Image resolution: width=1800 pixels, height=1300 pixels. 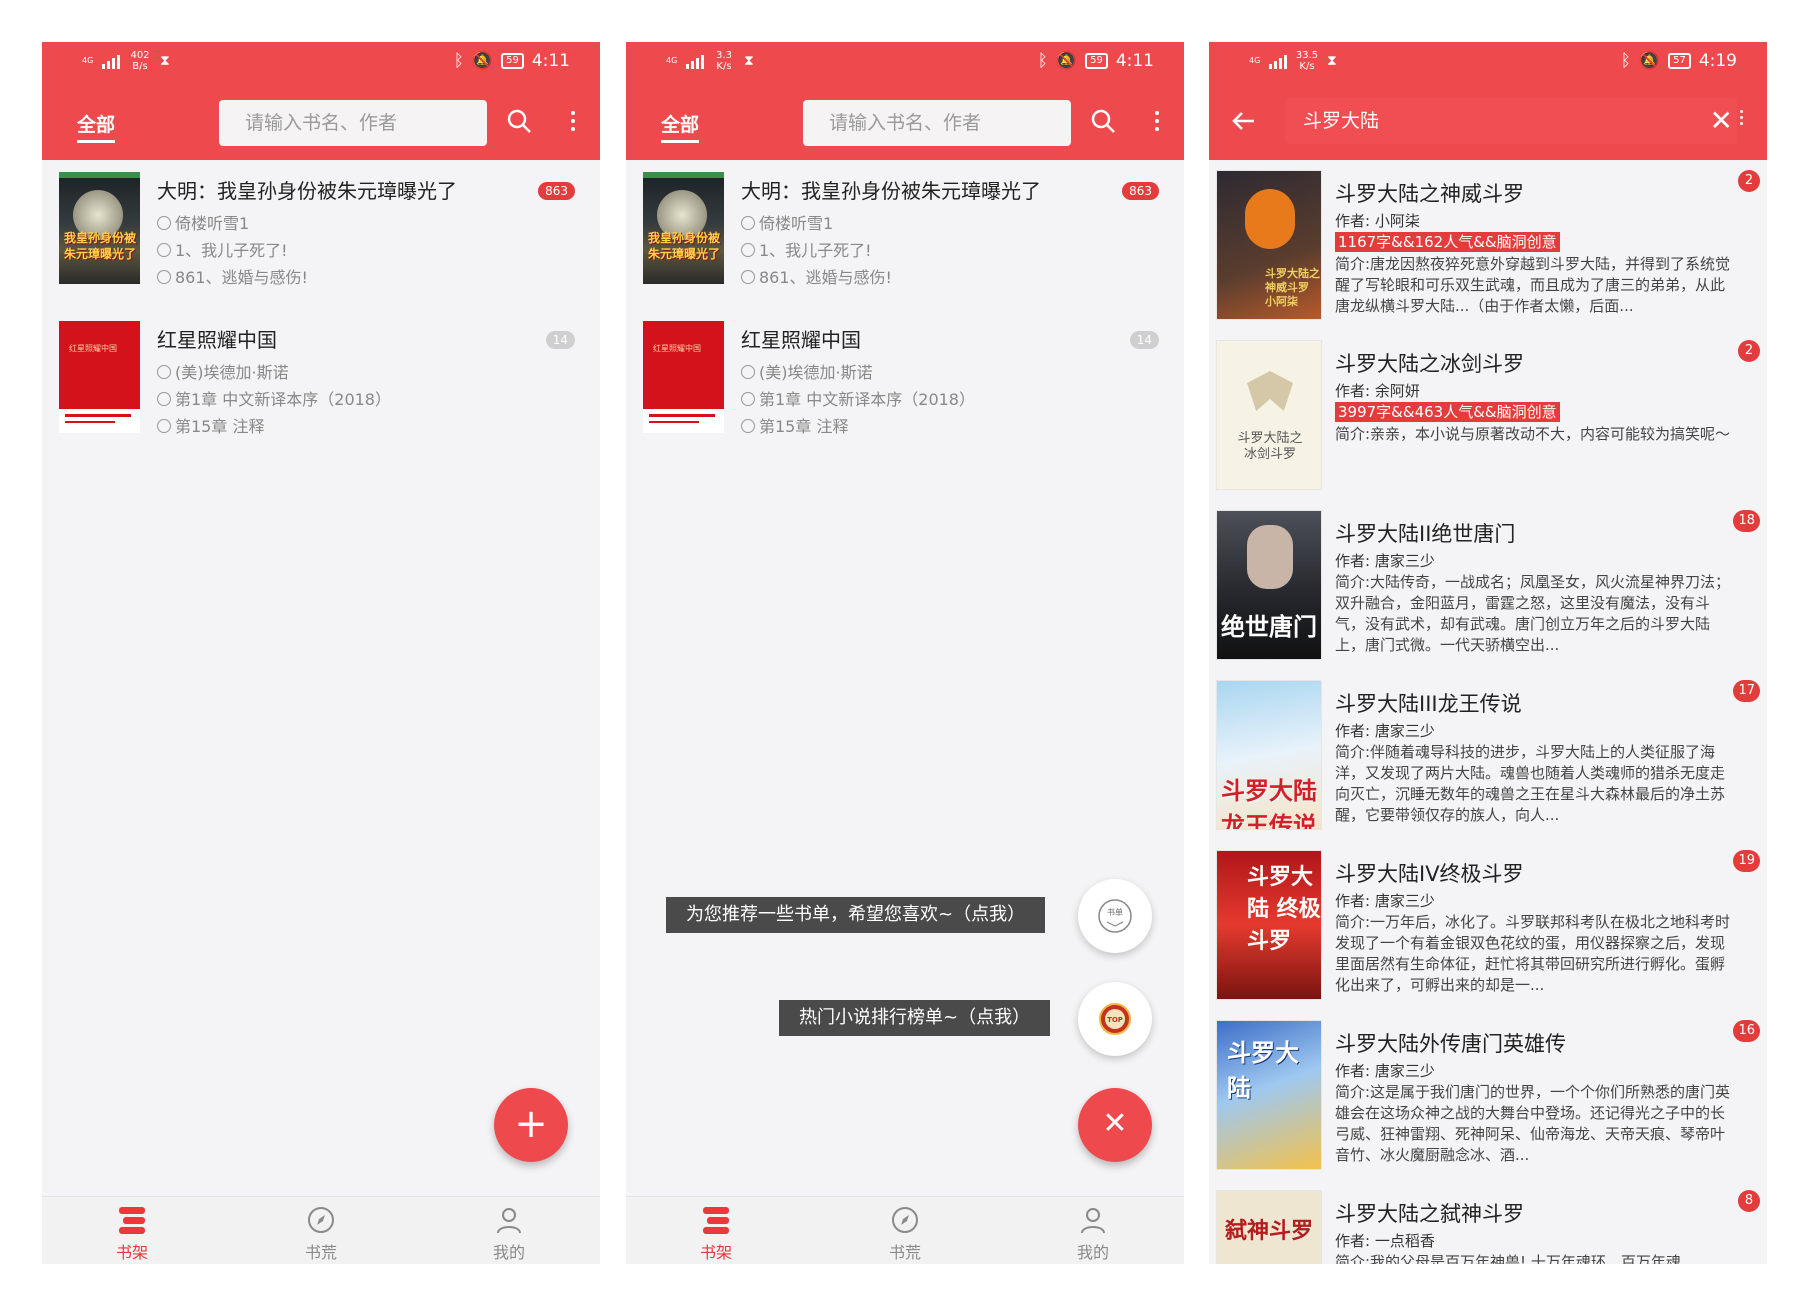 What do you see at coordinates (1649, 61) in the screenshot?
I see `mute-icon: 🔕` at bounding box center [1649, 61].